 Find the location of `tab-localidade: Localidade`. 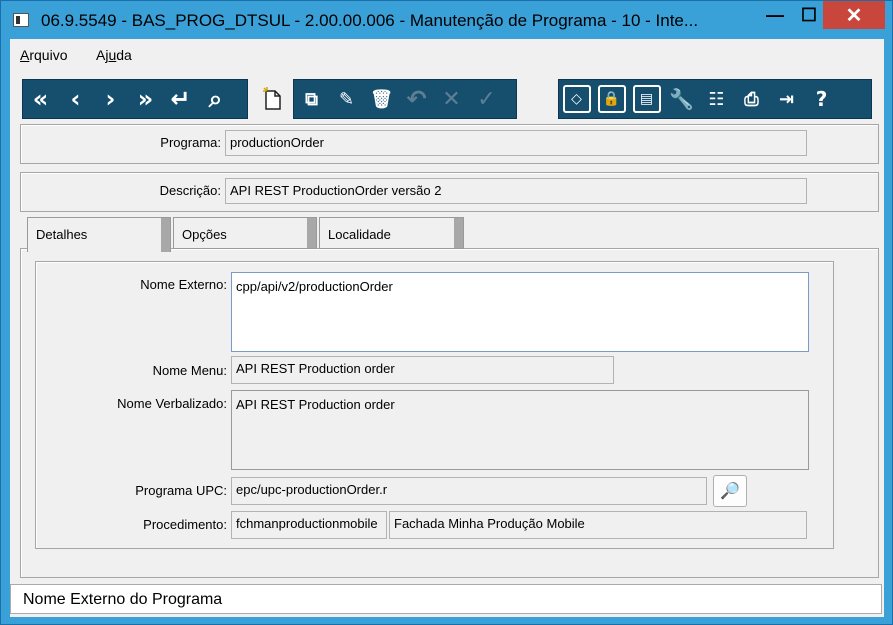

tab-localidade: Localidade is located at coordinates (391, 233).